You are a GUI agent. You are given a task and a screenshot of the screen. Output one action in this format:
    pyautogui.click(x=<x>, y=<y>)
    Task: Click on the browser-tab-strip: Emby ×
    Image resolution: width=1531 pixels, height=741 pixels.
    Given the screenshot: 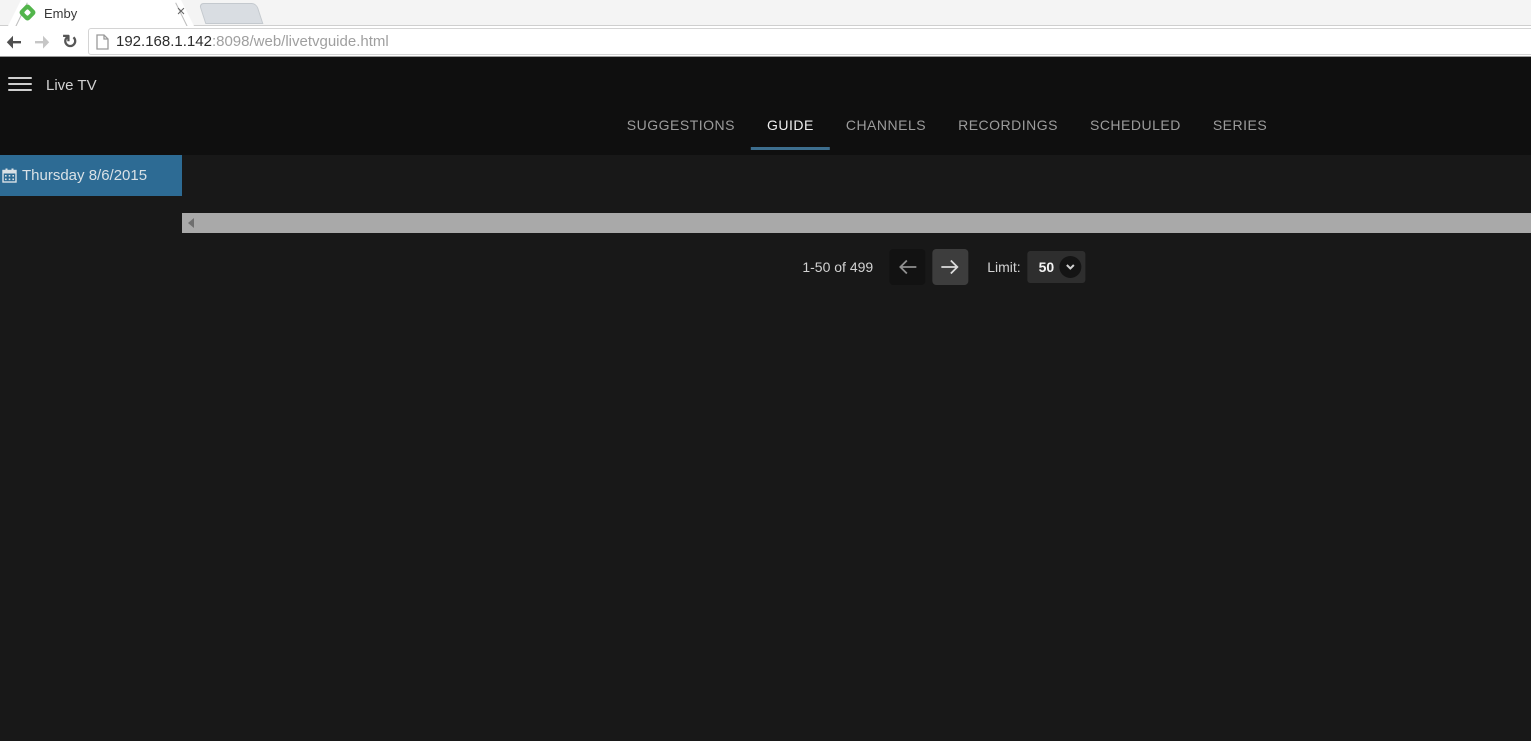 What is the action you would take?
    pyautogui.click(x=765, y=14)
    